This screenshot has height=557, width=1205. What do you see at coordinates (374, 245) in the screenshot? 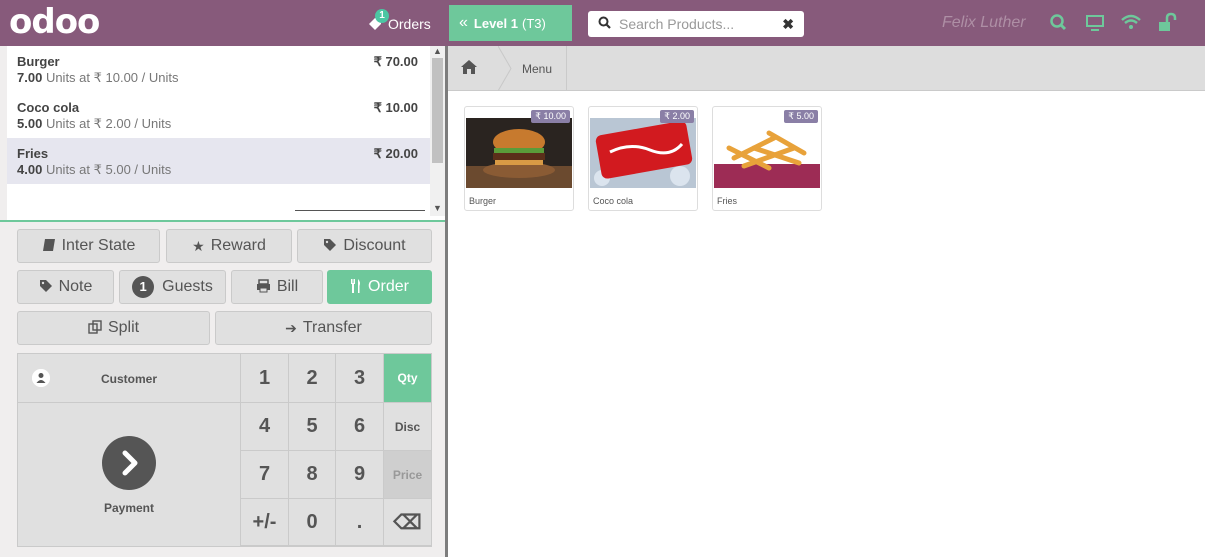
I see `discount-label: Discount` at bounding box center [374, 245].